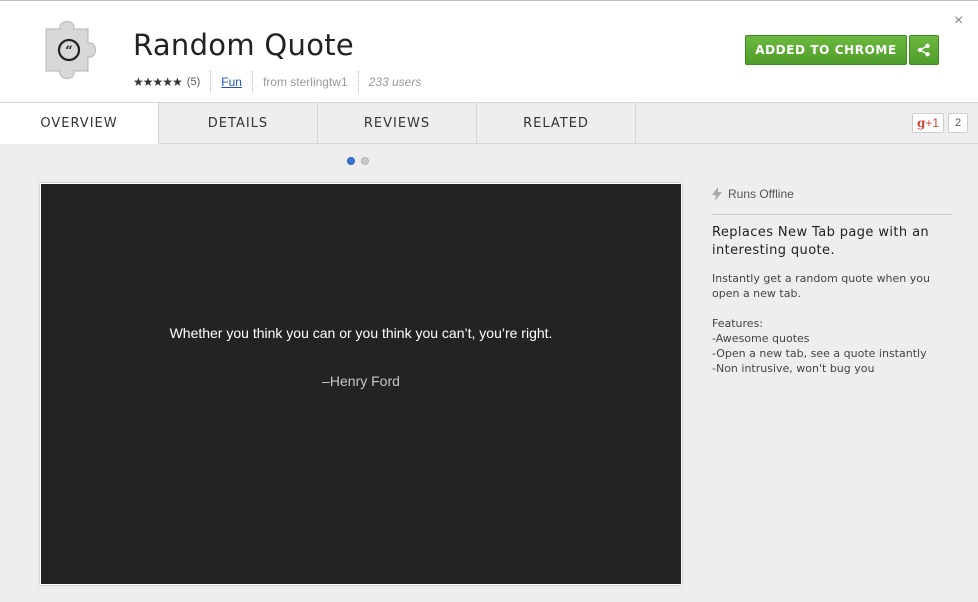 This screenshot has height=602, width=978. Describe the element at coordinates (761, 338) in the screenshot. I see `feature-item: -Awesome quotes` at that location.